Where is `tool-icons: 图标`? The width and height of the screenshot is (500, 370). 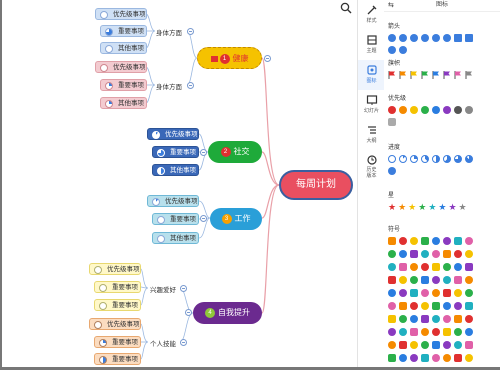 tool-icons: 图标 is located at coordinates (371, 75).